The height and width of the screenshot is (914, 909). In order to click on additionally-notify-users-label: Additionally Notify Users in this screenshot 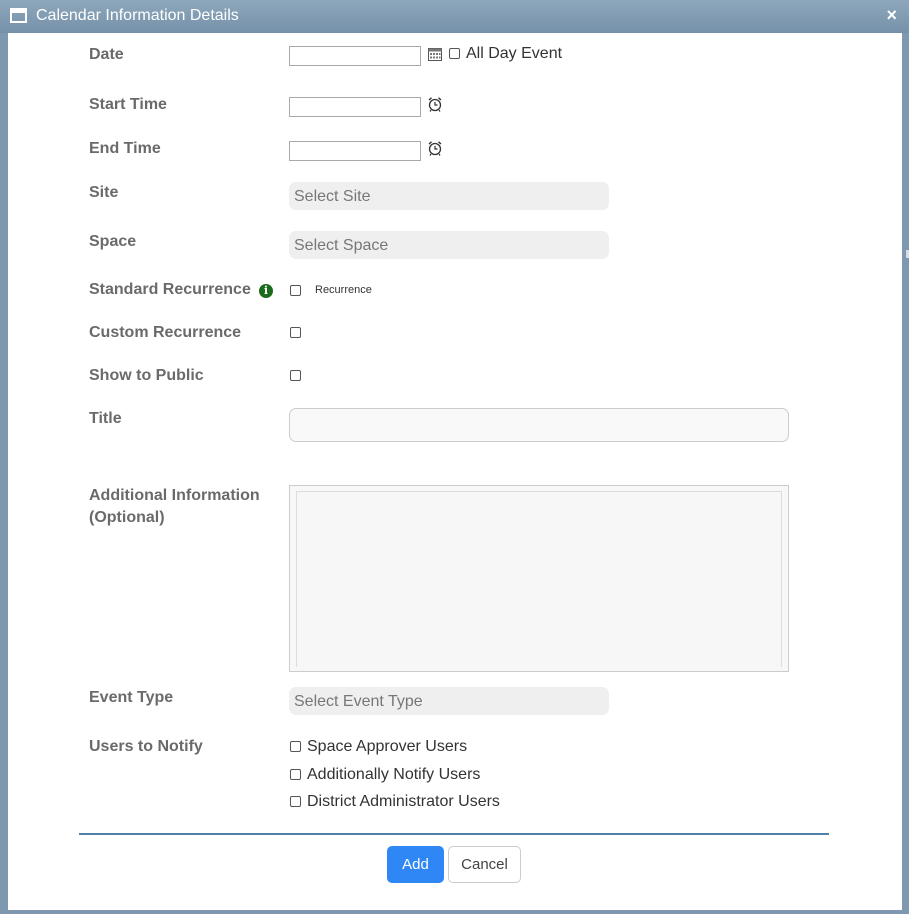, I will do `click(394, 774)`.